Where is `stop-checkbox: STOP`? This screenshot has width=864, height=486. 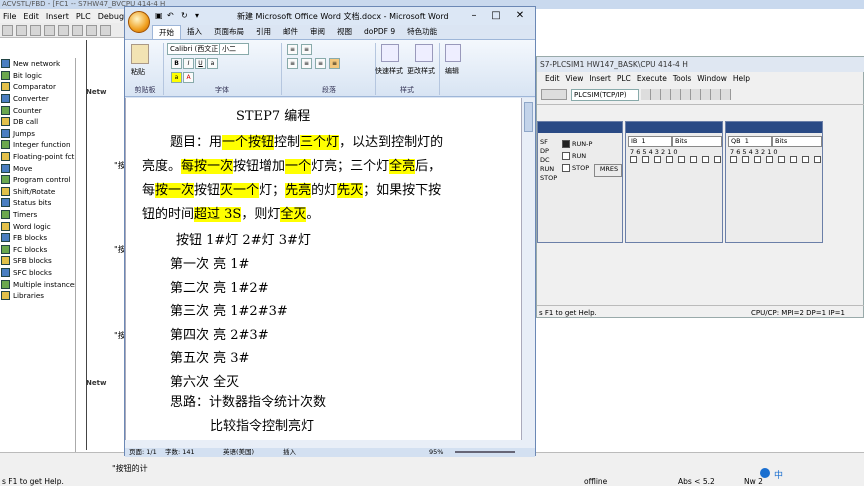 stop-checkbox: STOP is located at coordinates (575, 168).